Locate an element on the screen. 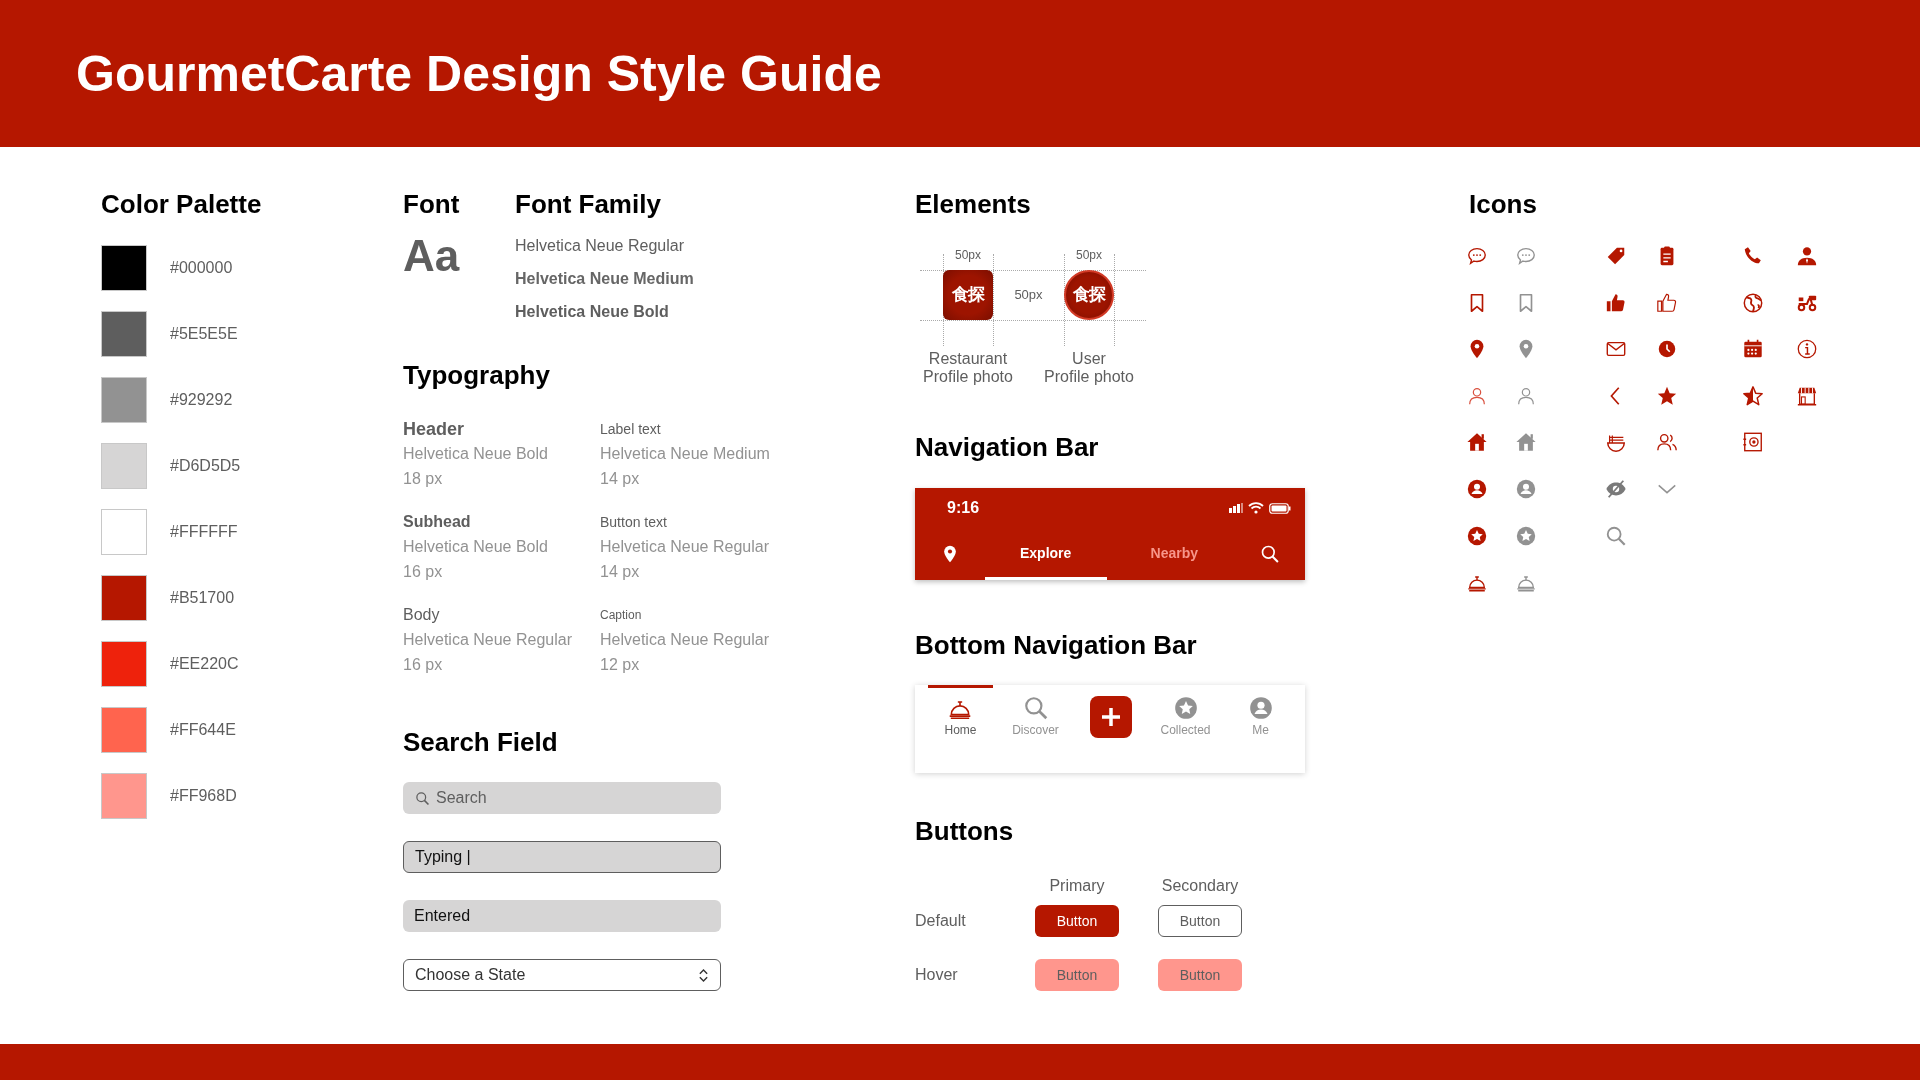  font-sample: Aa is located at coordinates (432, 256).